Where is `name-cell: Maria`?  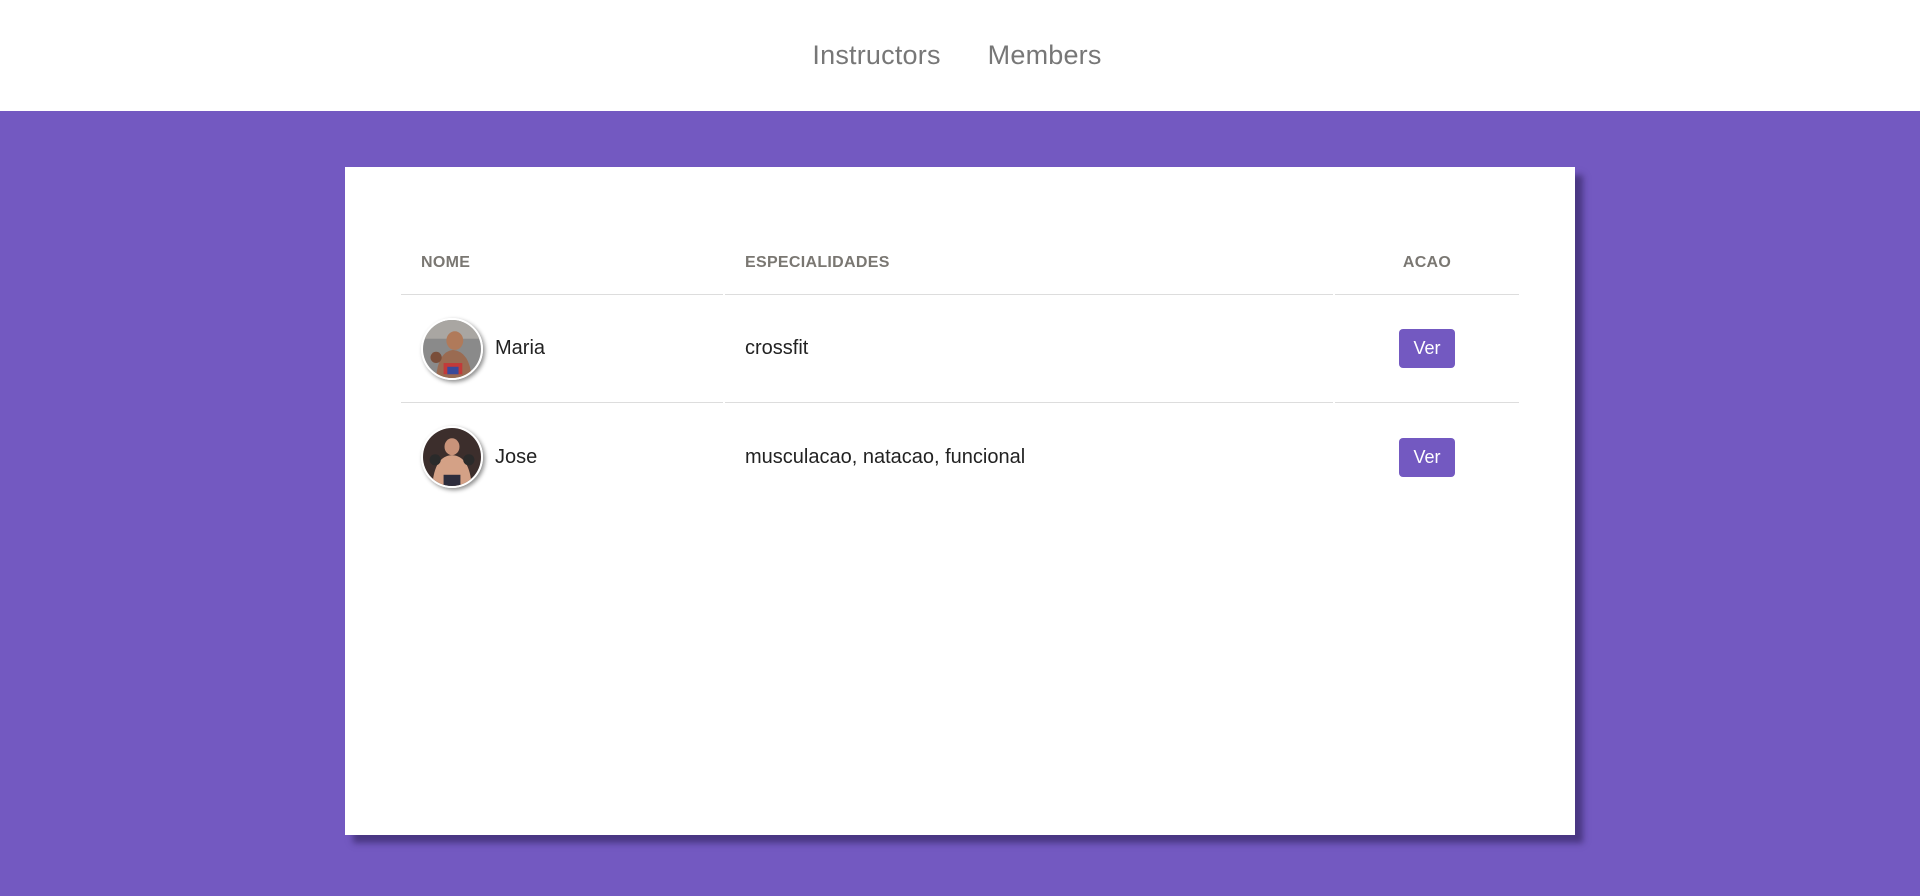 name-cell: Maria is located at coordinates (562, 349).